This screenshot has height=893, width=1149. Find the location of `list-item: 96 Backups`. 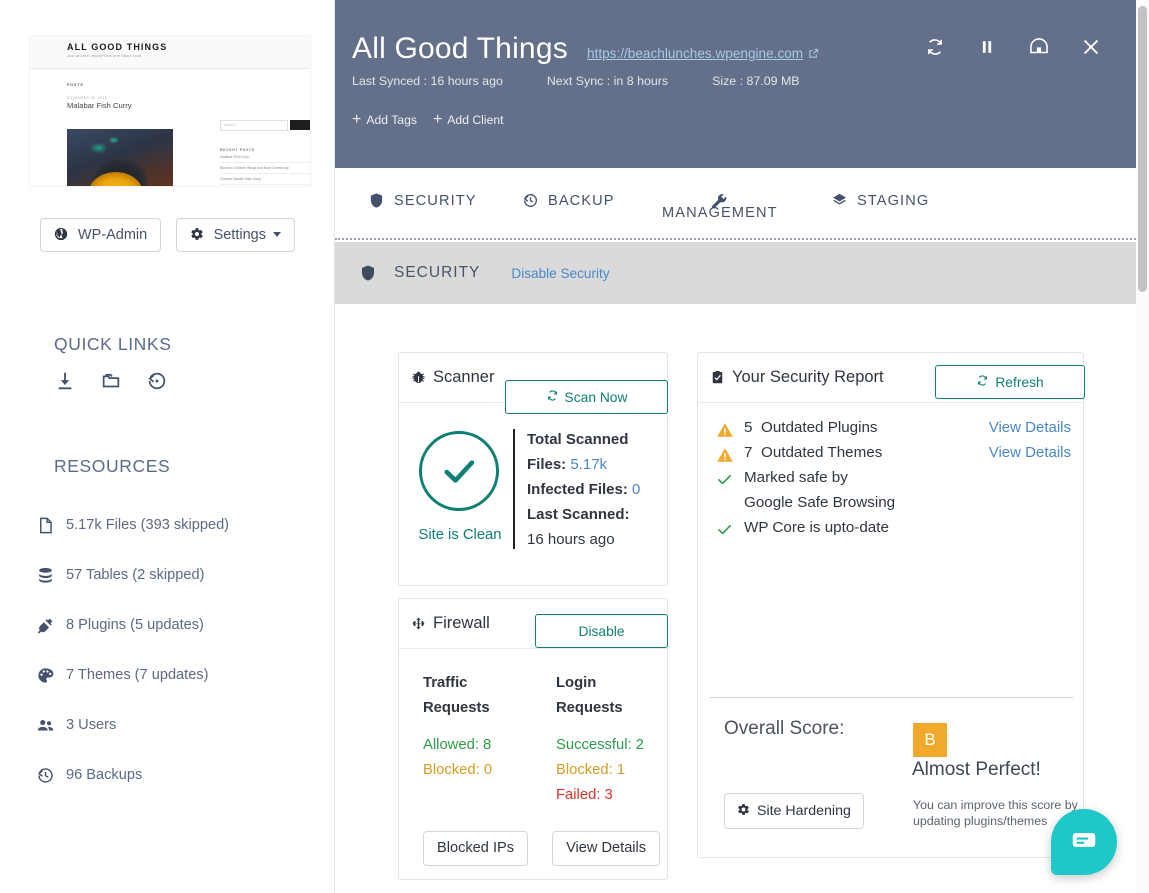

list-item: 96 Backups is located at coordinates (181, 775).